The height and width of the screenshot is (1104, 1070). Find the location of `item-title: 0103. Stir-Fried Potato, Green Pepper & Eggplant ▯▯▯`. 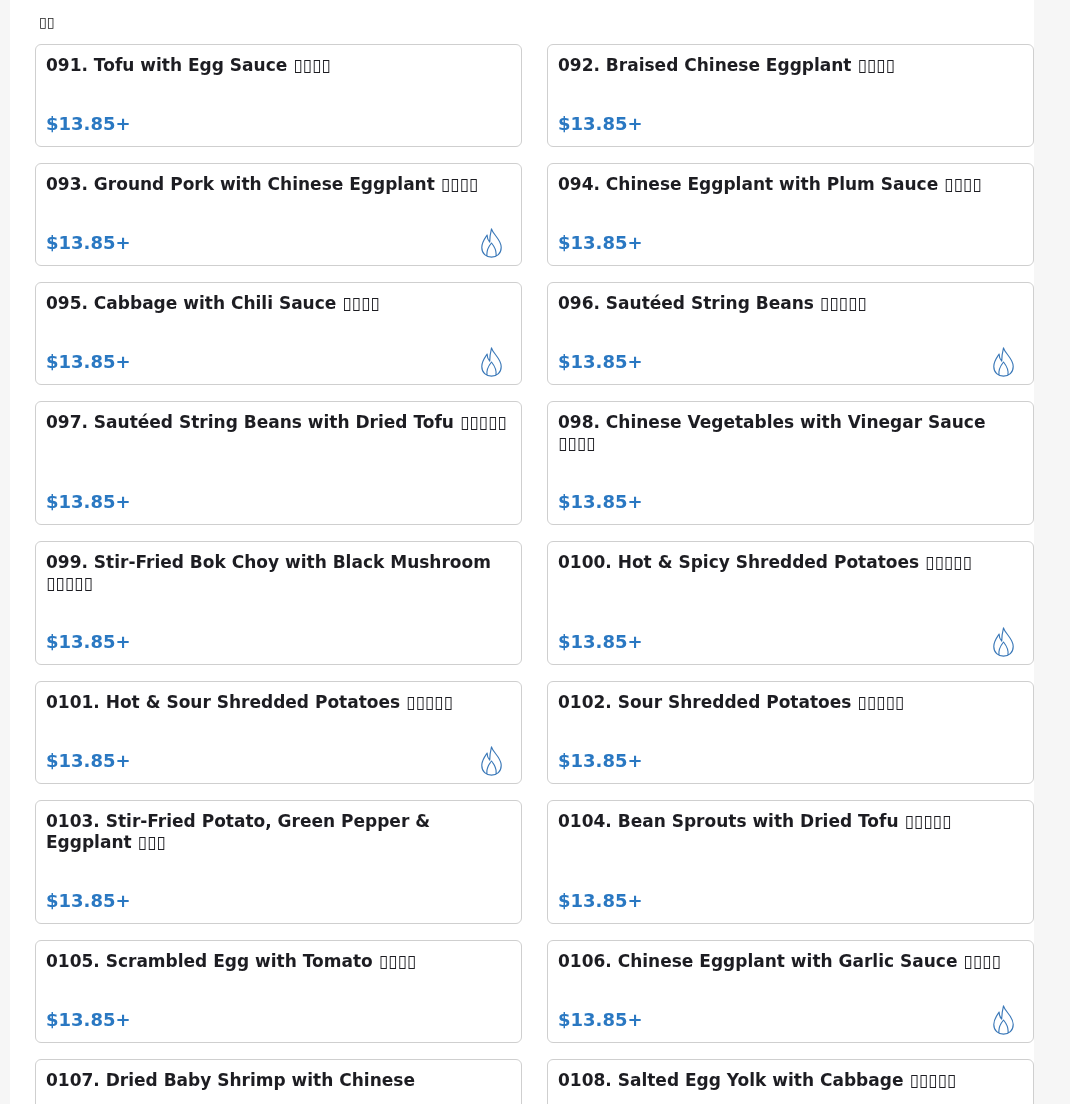

item-title: 0103. Stir-Fried Potato, Green Pepper & Eggplant ▯▯▯ is located at coordinates (238, 832).